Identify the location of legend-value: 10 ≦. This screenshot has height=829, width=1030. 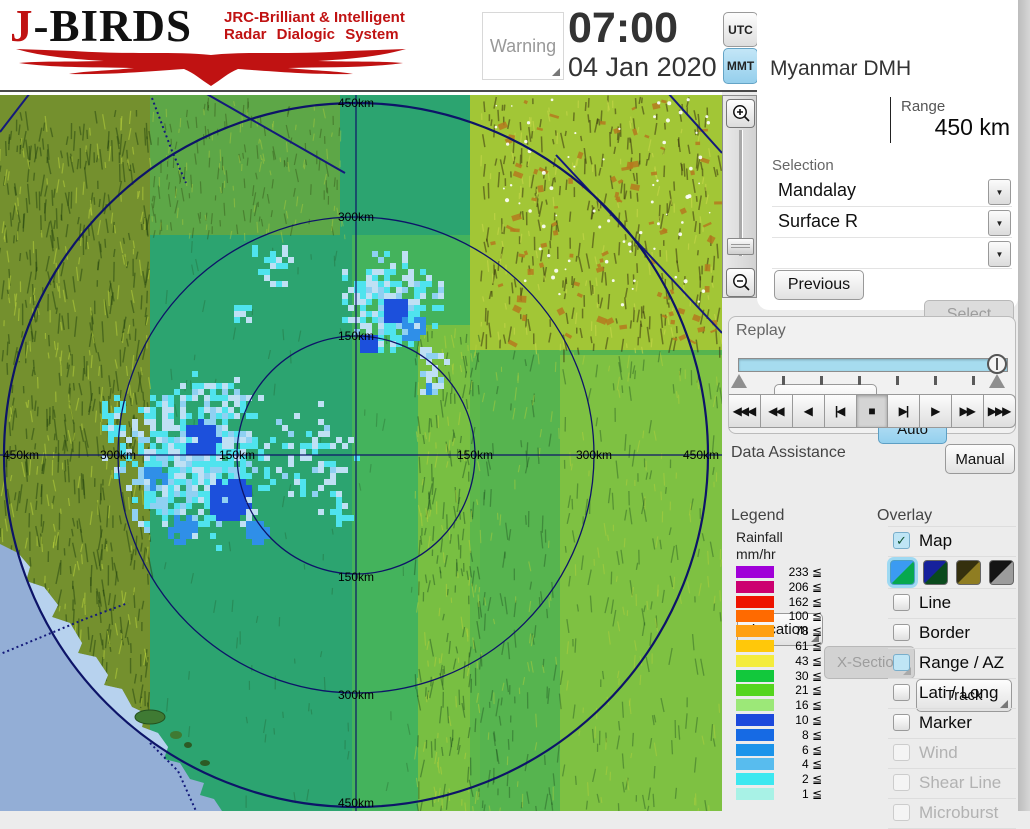
(799, 720).